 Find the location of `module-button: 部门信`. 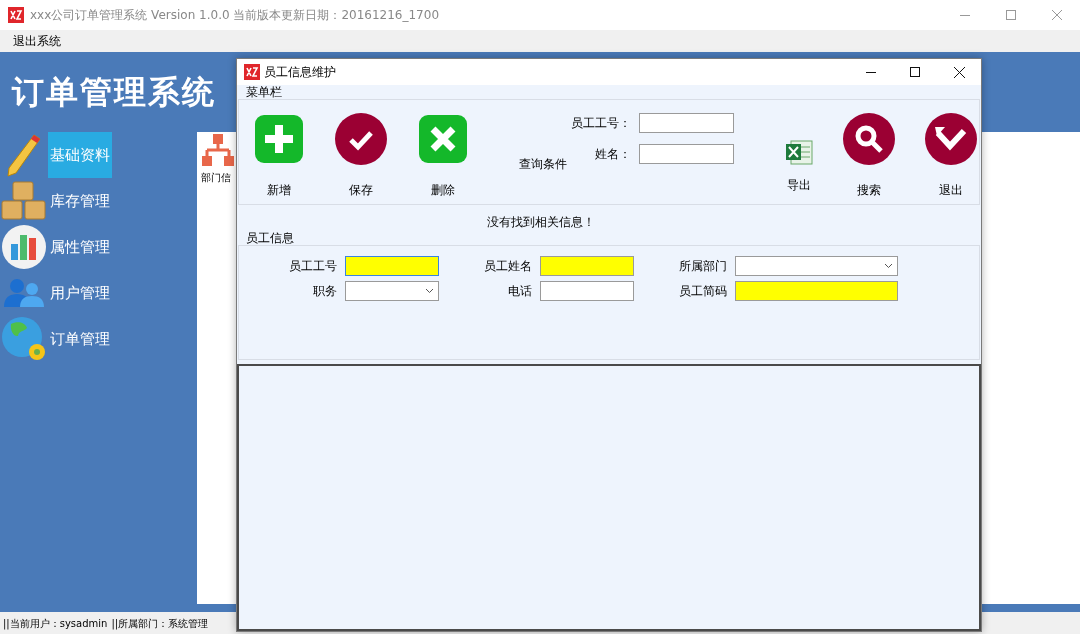

module-button: 部门信 is located at coordinates (217, 159).